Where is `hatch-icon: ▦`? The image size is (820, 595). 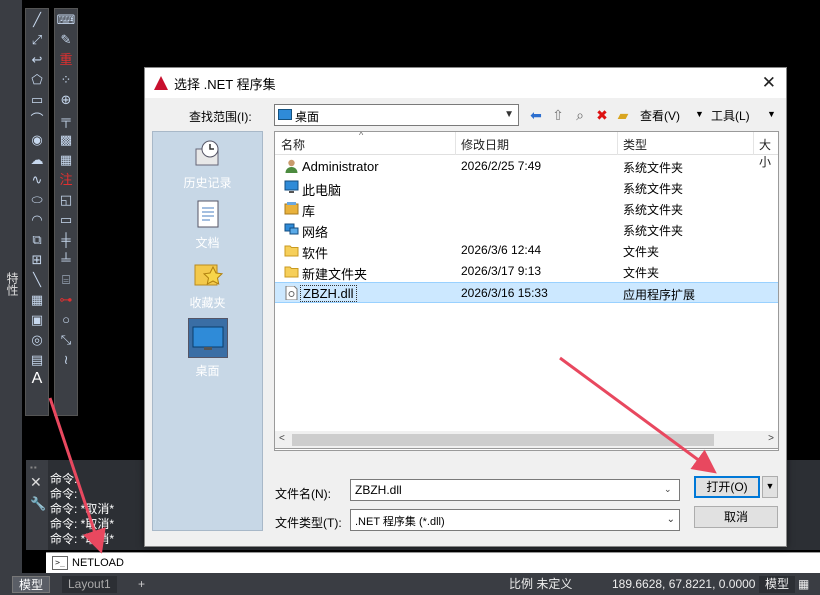 hatch-icon: ▦ is located at coordinates (37, 299).